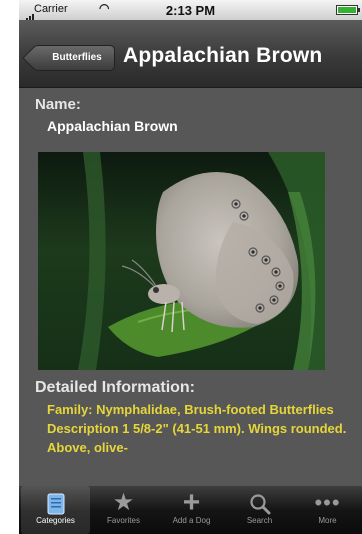 The height and width of the screenshot is (534, 362). Describe the element at coordinates (58, 104) in the screenshot. I see `name-label: Name:` at that location.